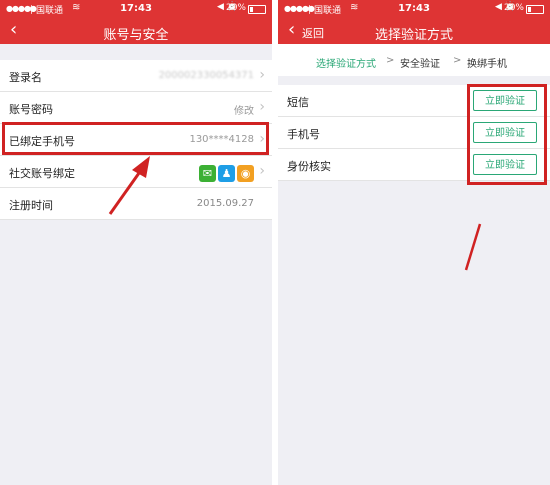 This screenshot has height=485, width=550. What do you see at coordinates (207, 173) in the screenshot?
I see `wechat-icon: ✉` at bounding box center [207, 173].